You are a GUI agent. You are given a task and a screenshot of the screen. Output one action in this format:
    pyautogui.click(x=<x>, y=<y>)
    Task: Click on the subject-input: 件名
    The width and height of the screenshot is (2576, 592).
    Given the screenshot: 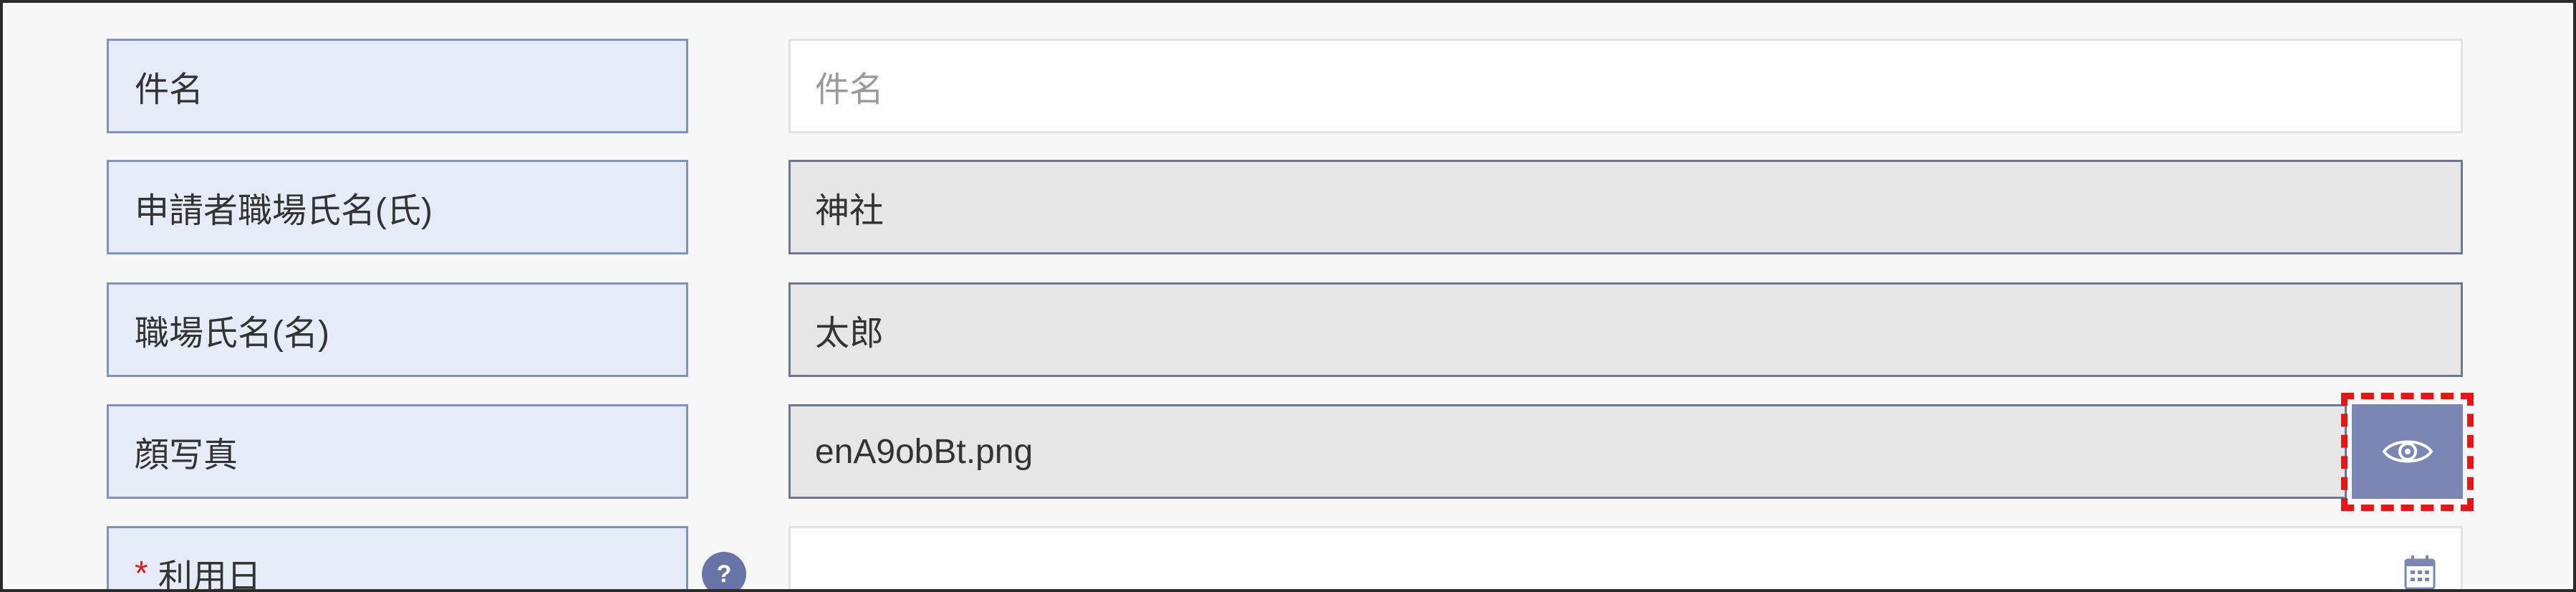 What is the action you would take?
    pyautogui.click(x=1626, y=86)
    